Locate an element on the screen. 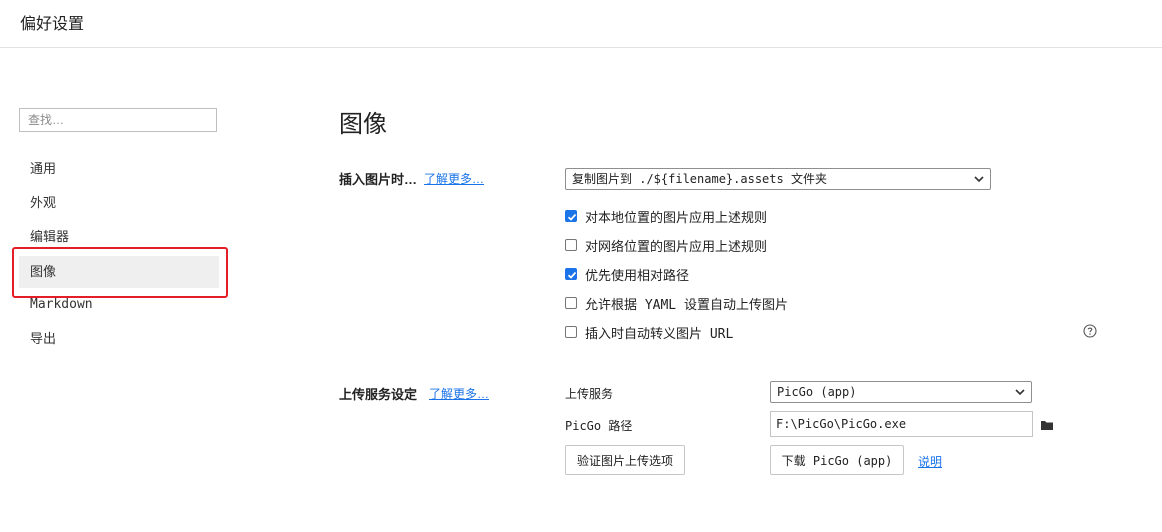  picgo-path-label: PicGo 路径 is located at coordinates (599, 426).